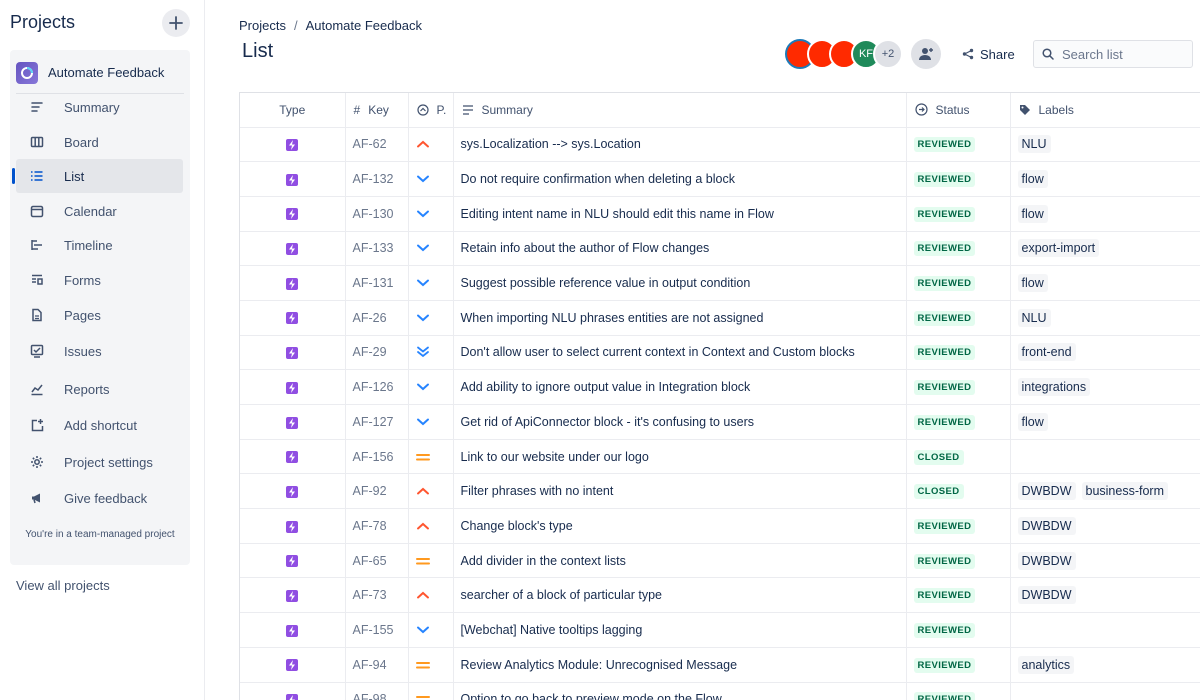 This screenshot has width=1200, height=700. Describe the element at coordinates (1124, 491) in the screenshot. I see `issue-label: business-form` at that location.